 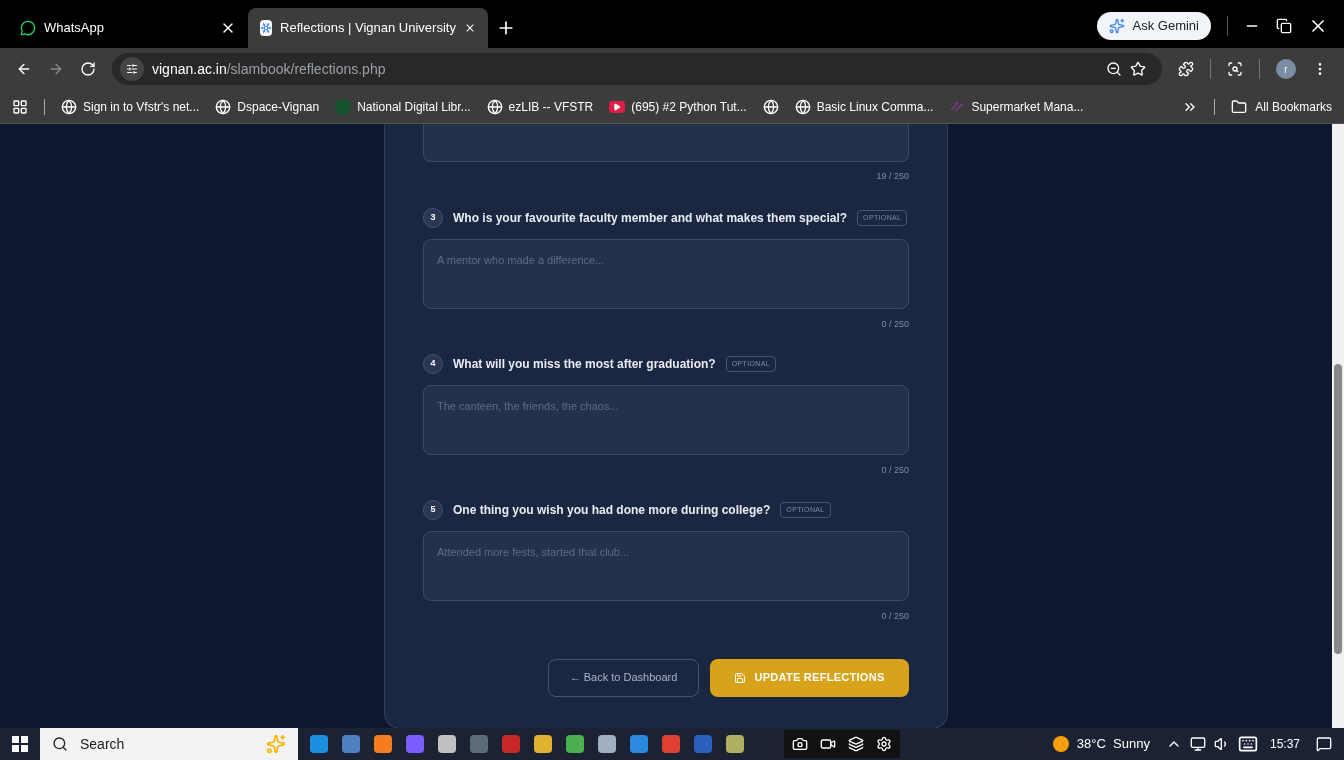 I want to click on tab-title: Reflections | Vignan University, so click(x=368, y=28).